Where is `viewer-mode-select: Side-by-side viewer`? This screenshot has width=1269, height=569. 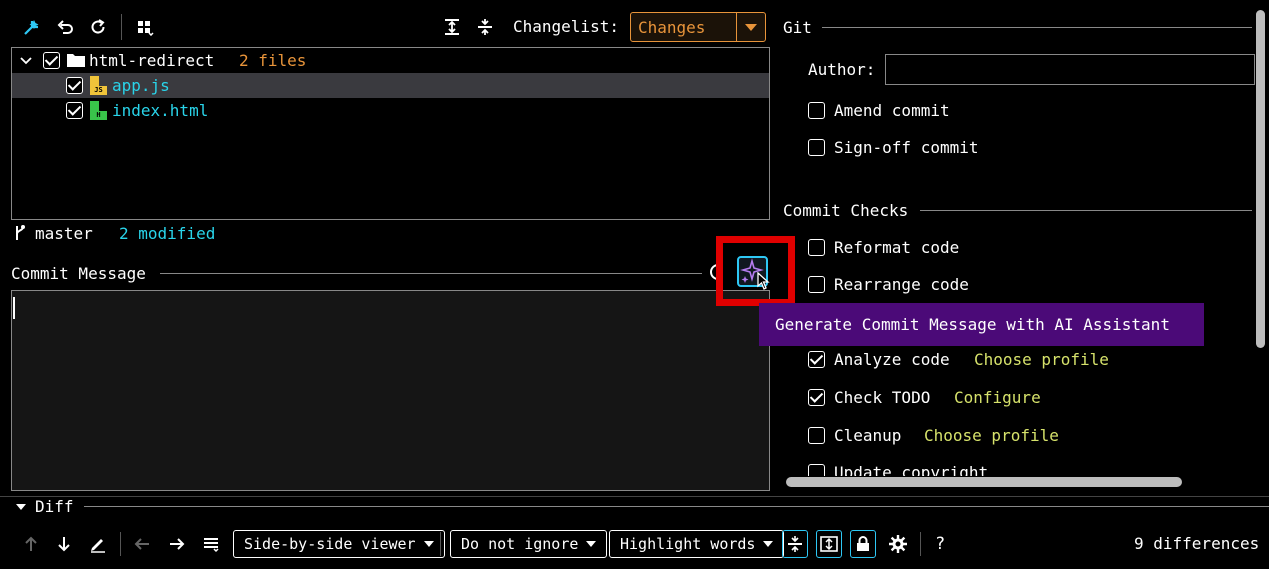 viewer-mode-select: Side-by-side viewer is located at coordinates (339, 544).